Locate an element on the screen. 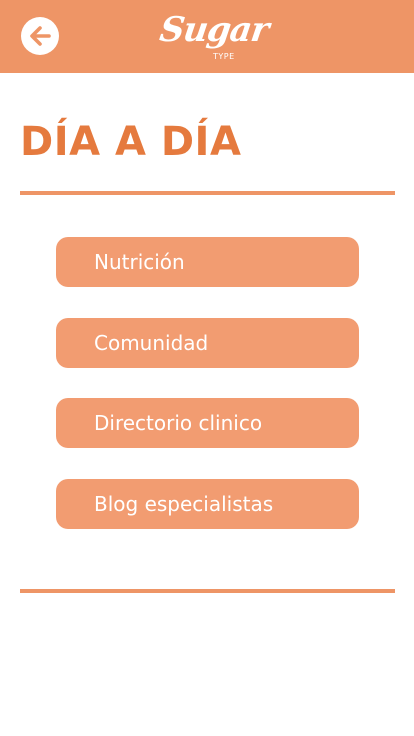 The height and width of the screenshot is (736, 414). bottom-divider is located at coordinates (207, 591).